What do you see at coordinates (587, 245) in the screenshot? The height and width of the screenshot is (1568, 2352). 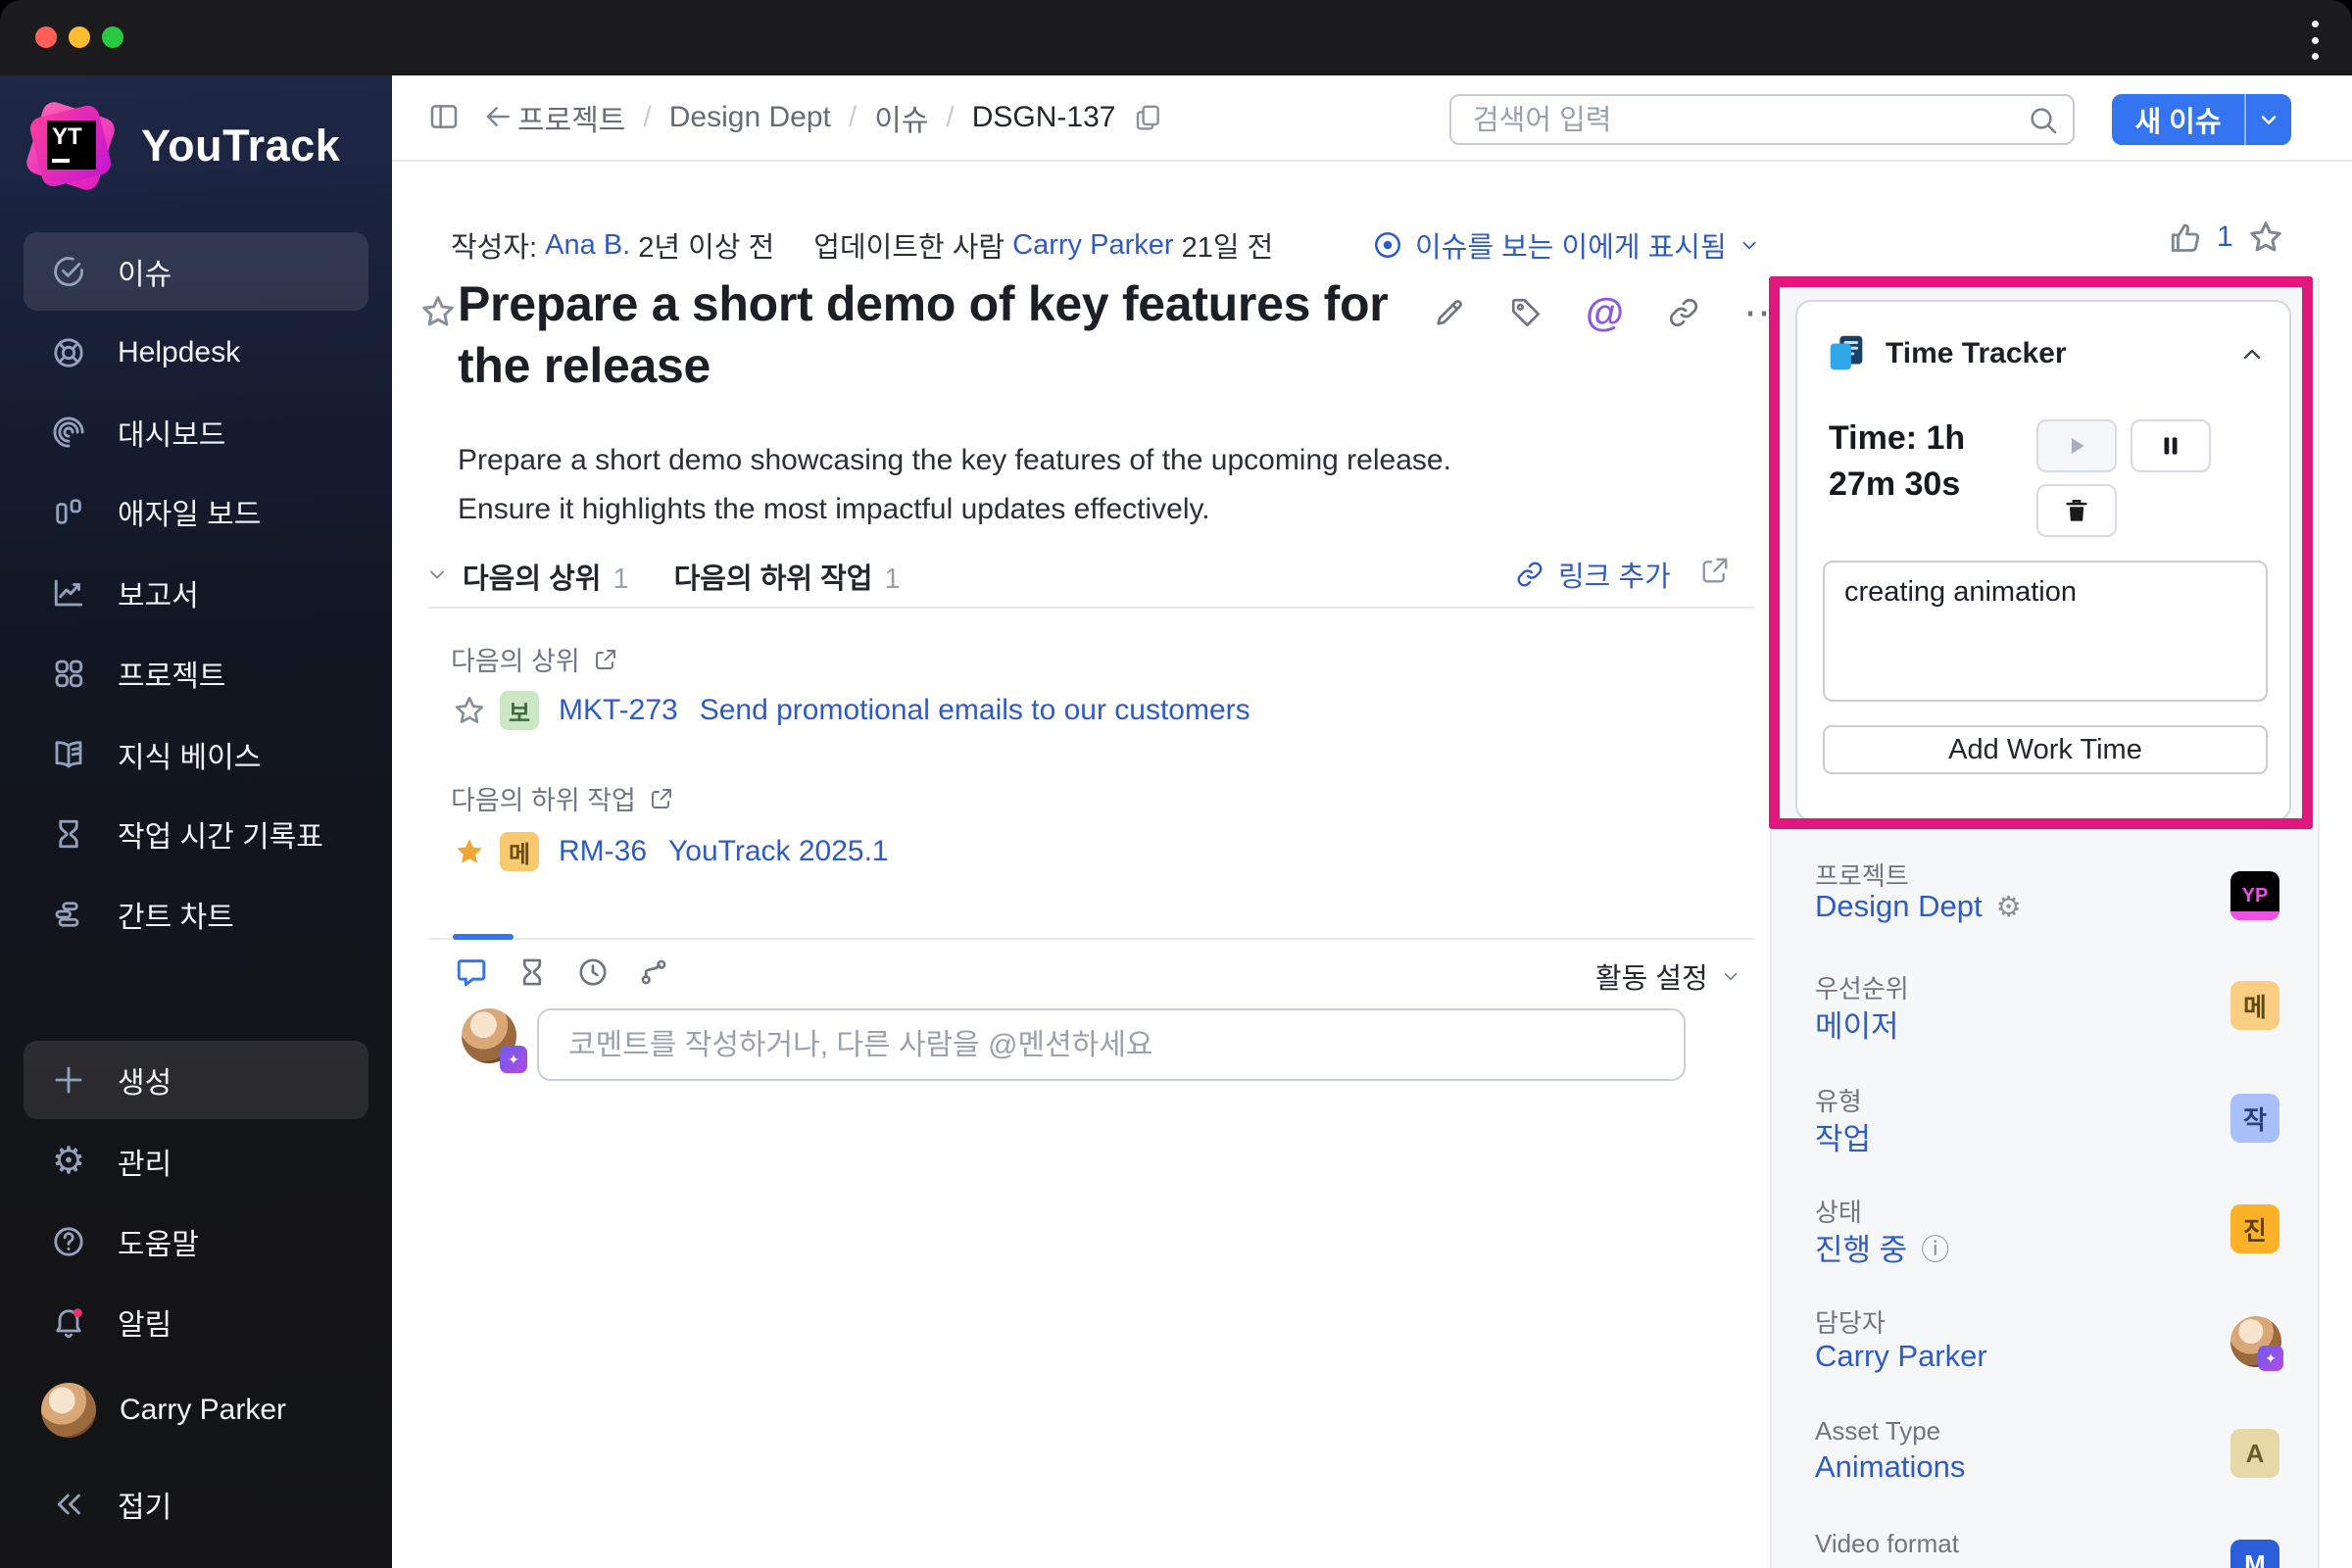 I see `created-by-link: Ana B.` at bounding box center [587, 245].